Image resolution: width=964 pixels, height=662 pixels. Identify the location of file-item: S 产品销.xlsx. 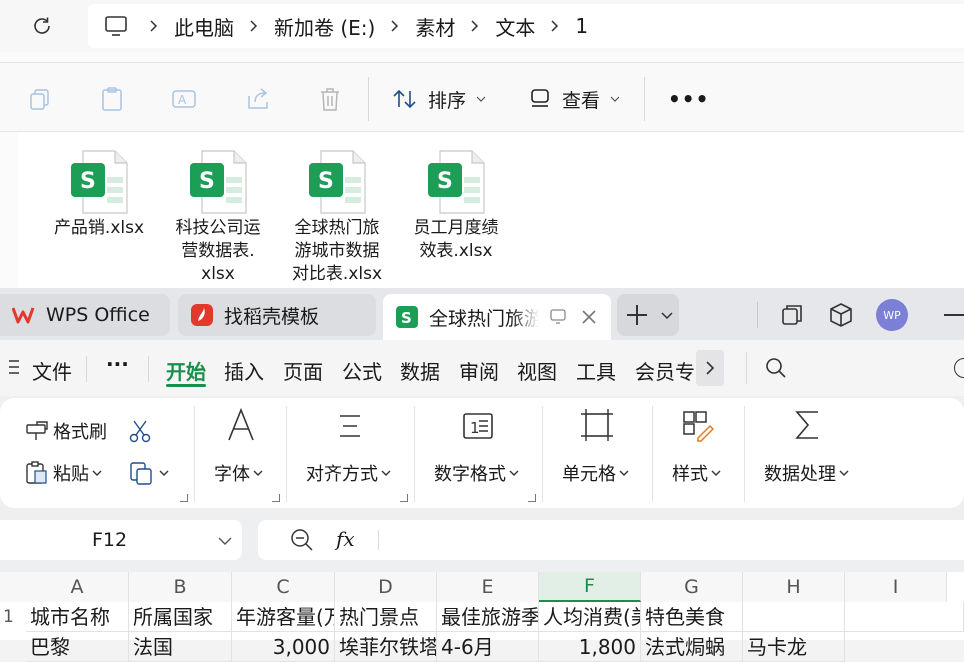
(99, 194).